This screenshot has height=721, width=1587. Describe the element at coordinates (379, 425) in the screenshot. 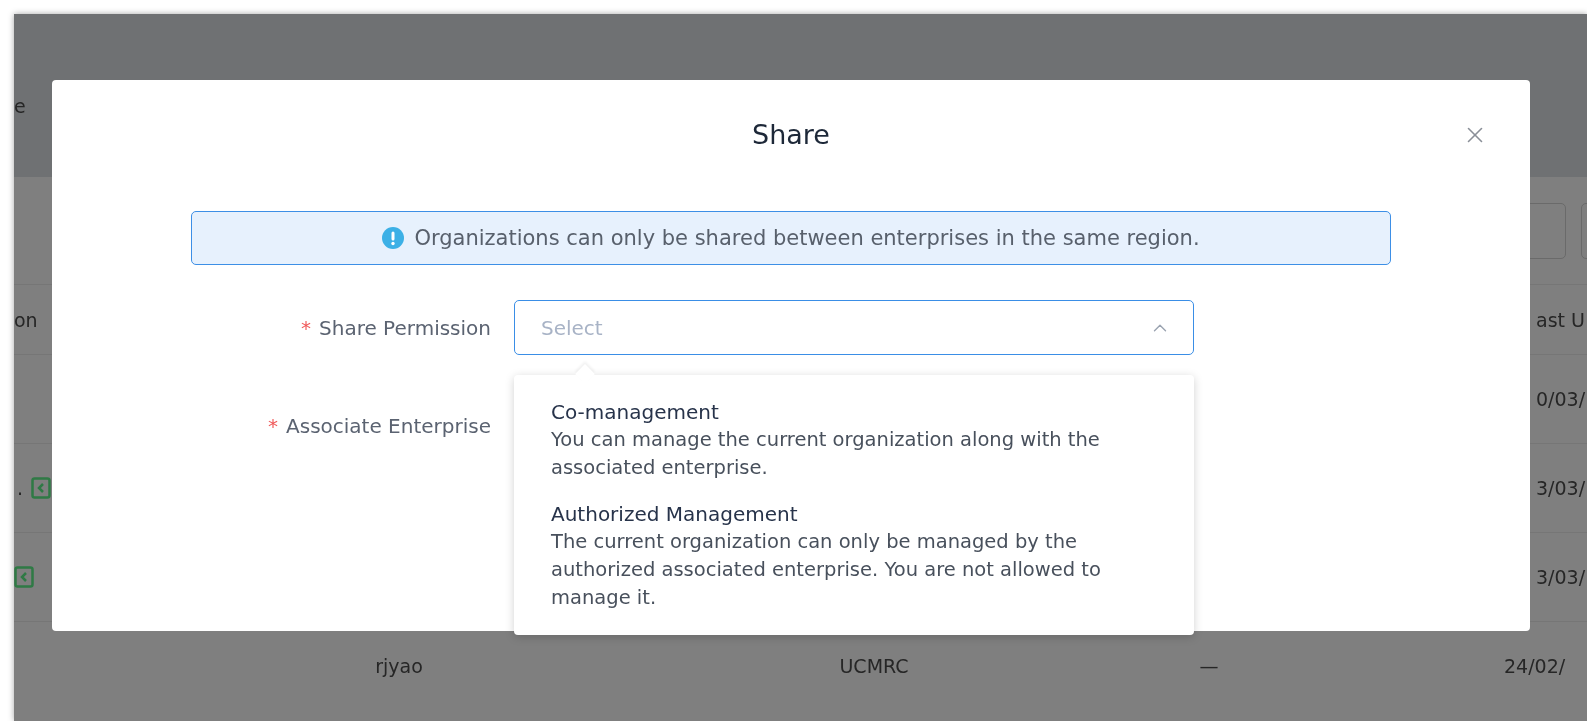

I see `field-label: * Associate Enterprise` at that location.